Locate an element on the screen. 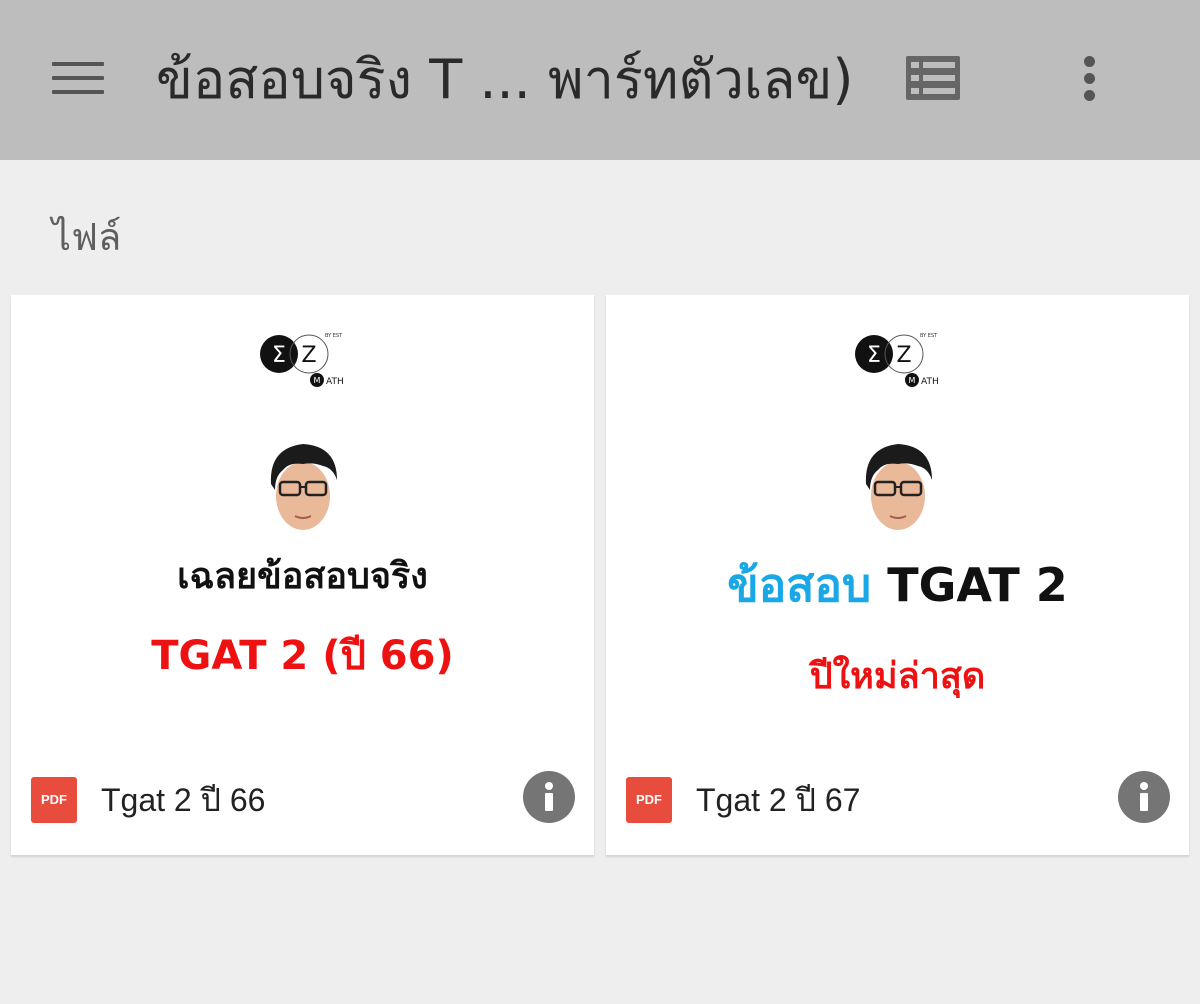 The image size is (1200, 1004). list-view-icon is located at coordinates (933, 78).